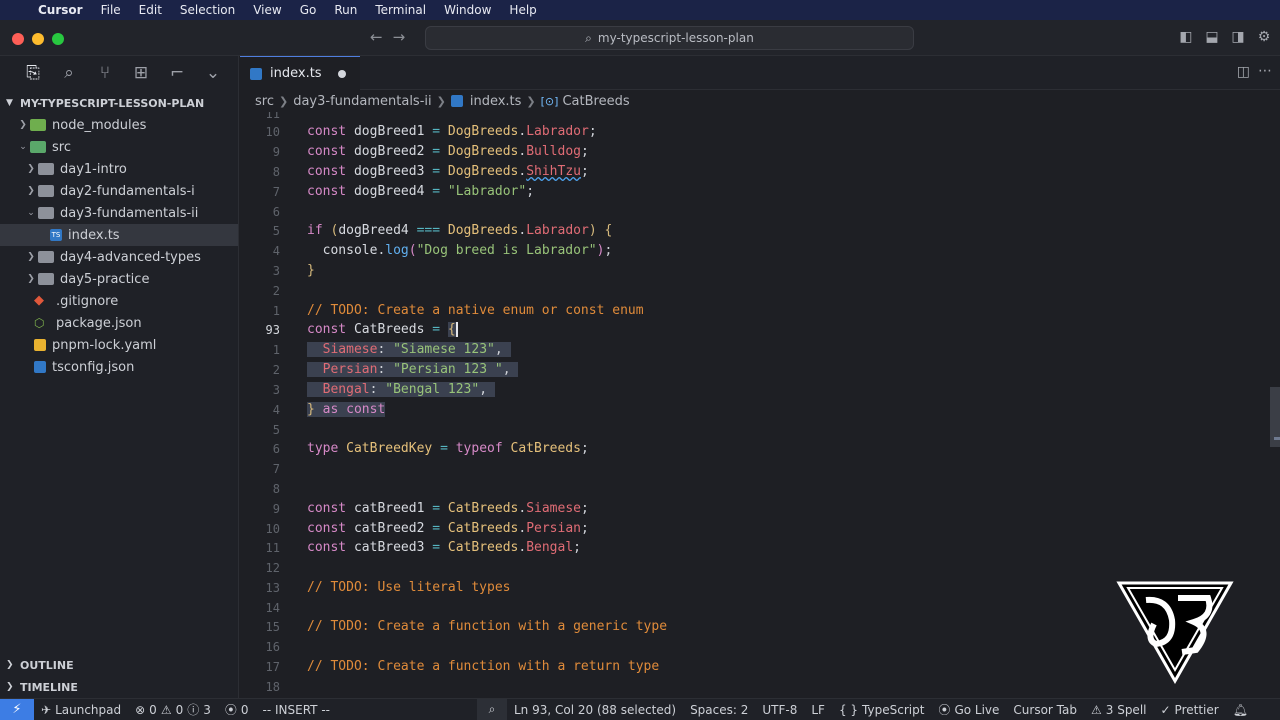 Image resolution: width=1280 pixels, height=720 pixels. I want to click on extensions-icon: ⊞, so click(141, 73).